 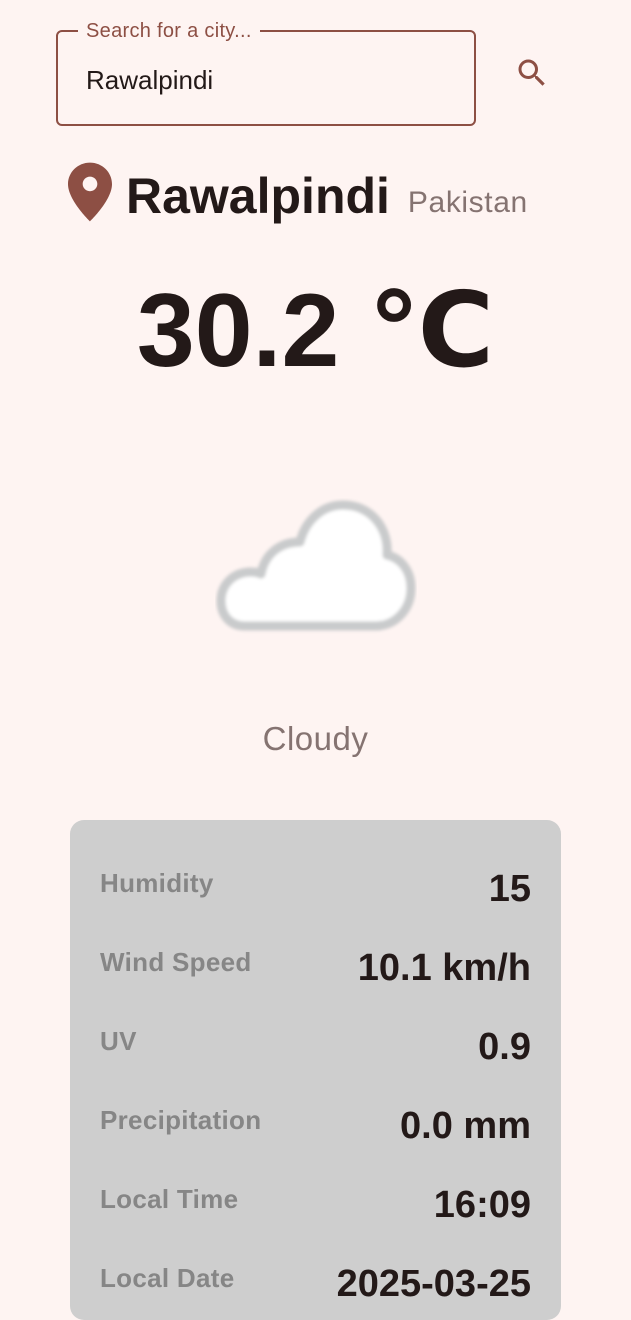 What do you see at coordinates (315, 1209) in the screenshot?
I see `detail-row-local-time: Local Time 16:09` at bounding box center [315, 1209].